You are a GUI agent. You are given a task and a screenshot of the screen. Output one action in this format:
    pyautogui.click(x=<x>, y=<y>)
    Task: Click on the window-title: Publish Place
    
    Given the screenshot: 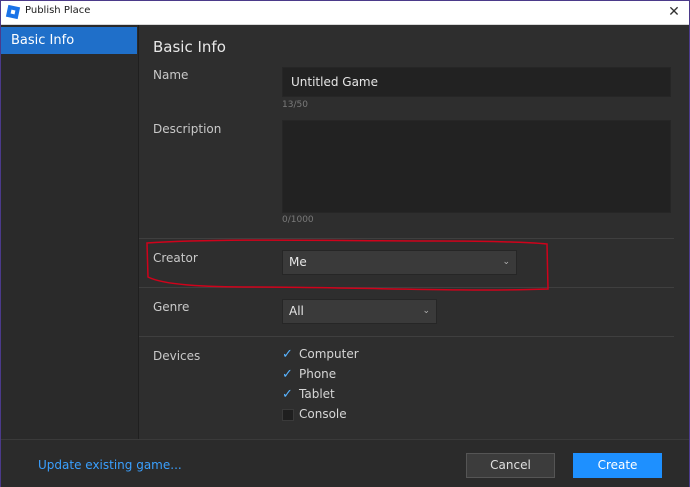 What is the action you would take?
    pyautogui.click(x=58, y=10)
    